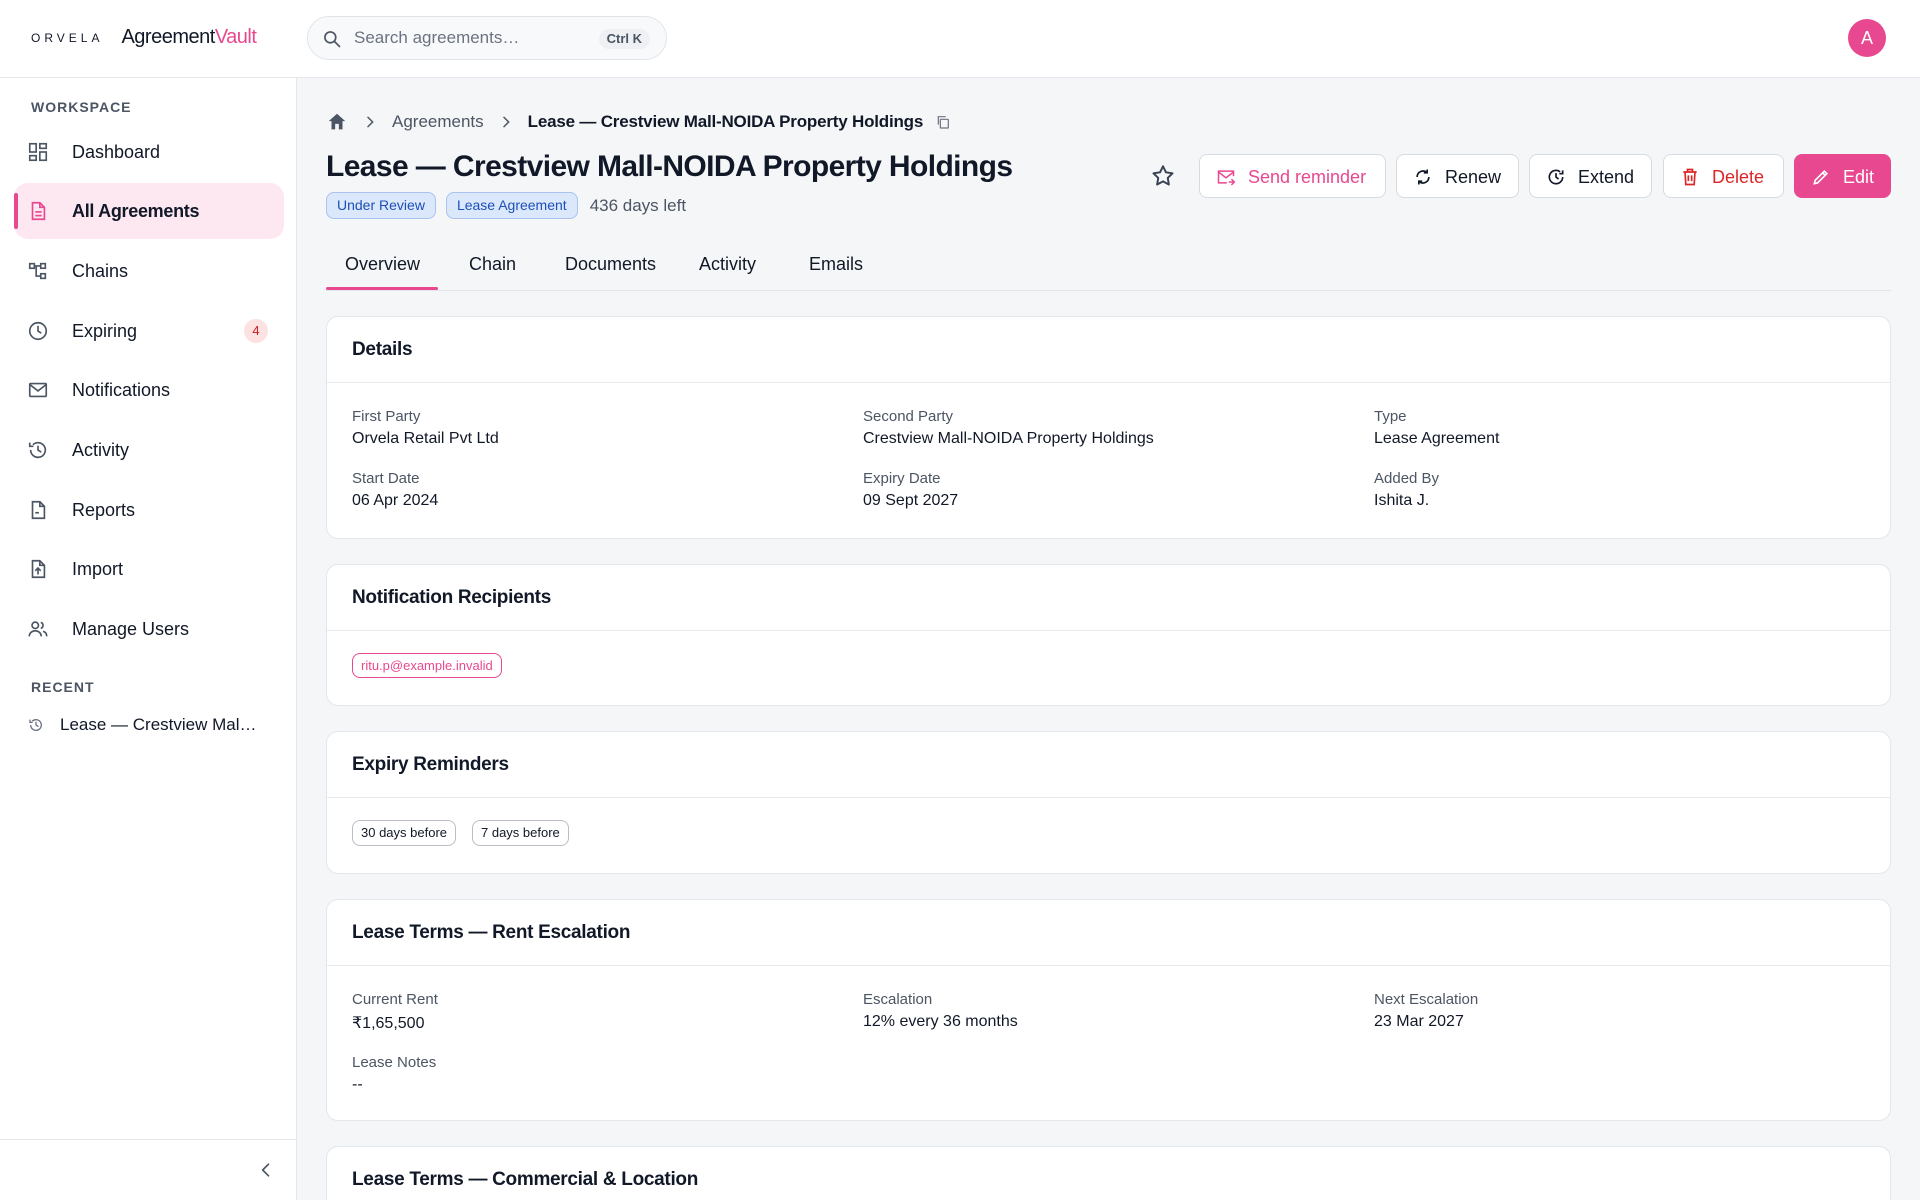 This screenshot has height=1200, width=1920. Describe the element at coordinates (1307, 177) in the screenshot. I see `send-reminder-label: Send reminder` at that location.